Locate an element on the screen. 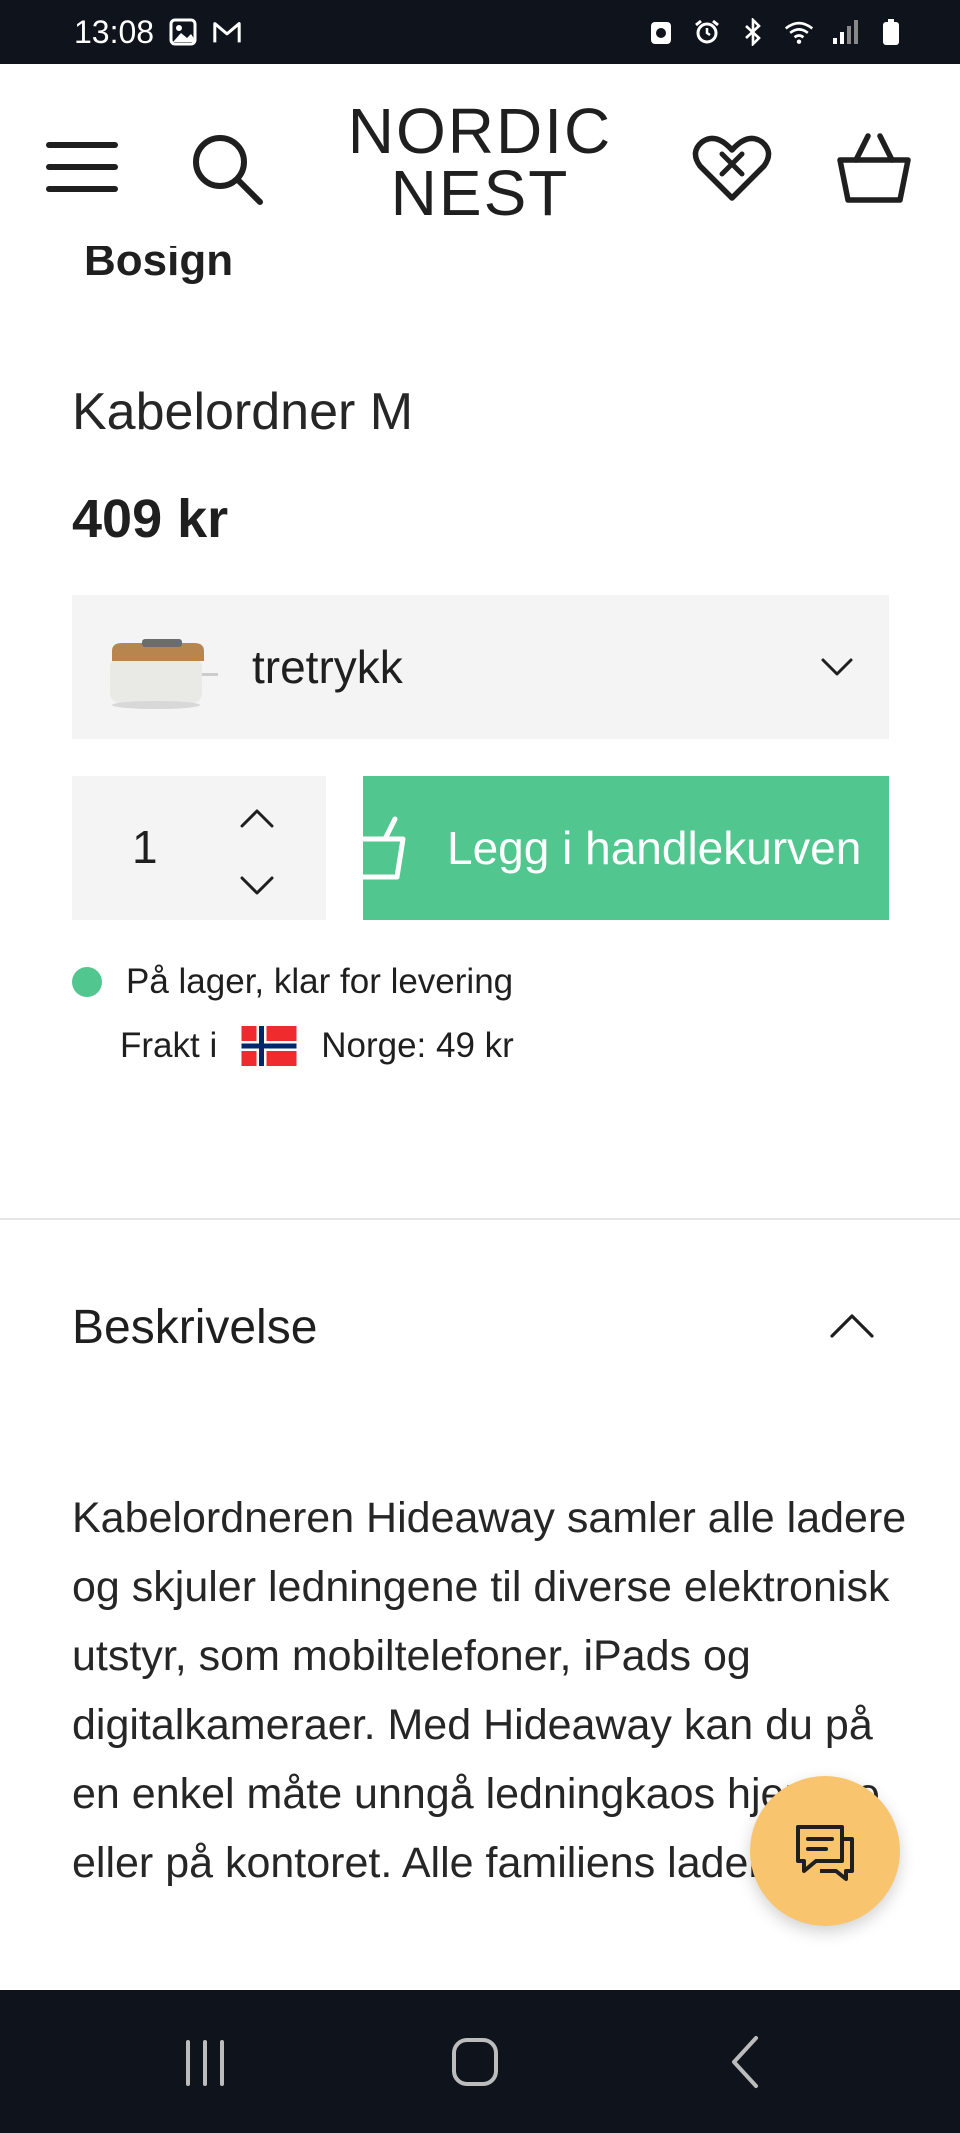 The width and height of the screenshot is (960, 2133). recycle-status-icon is located at coordinates (661, 32).